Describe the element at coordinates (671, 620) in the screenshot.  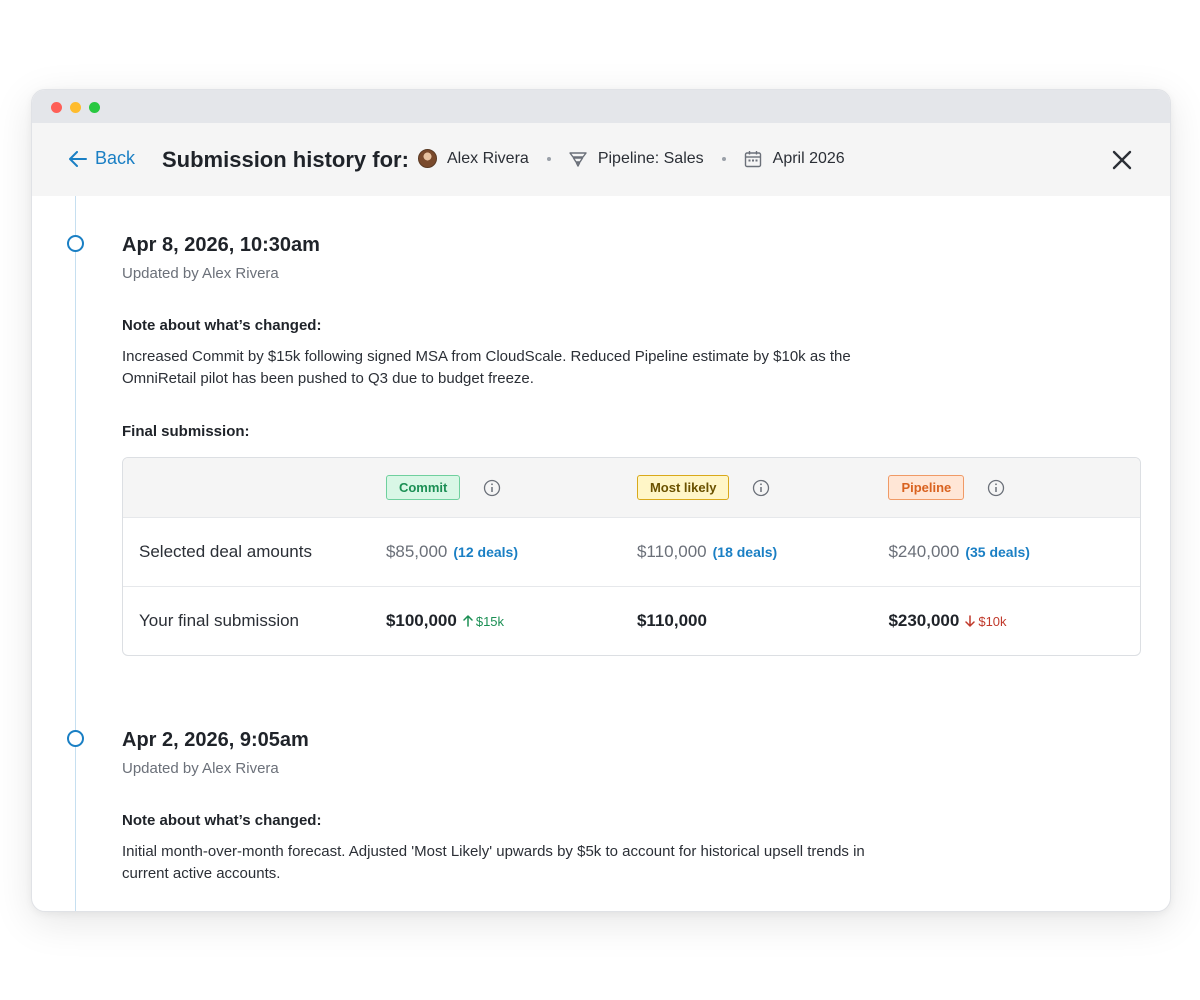
I see `final-amount: $110,000` at that location.